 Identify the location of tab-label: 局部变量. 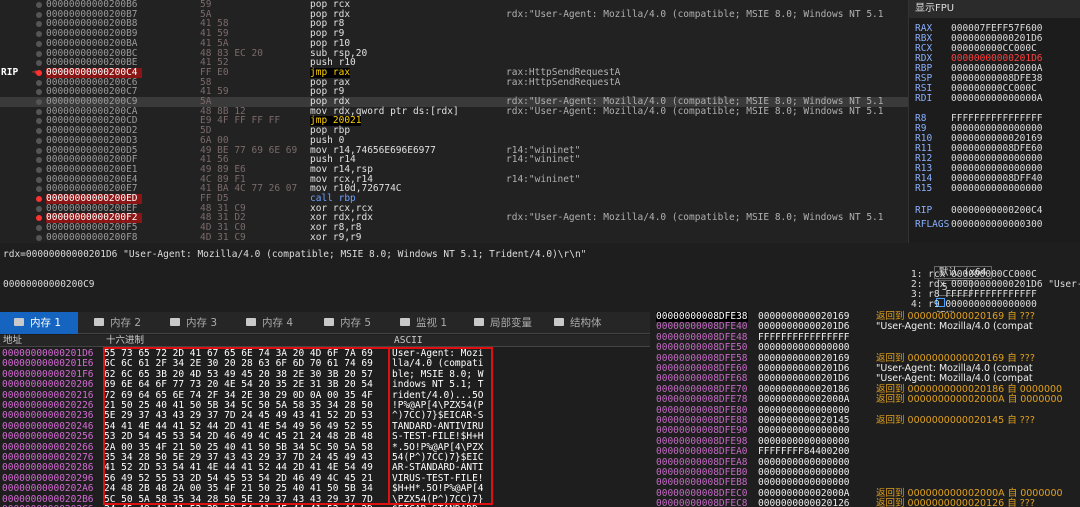
(511, 323).